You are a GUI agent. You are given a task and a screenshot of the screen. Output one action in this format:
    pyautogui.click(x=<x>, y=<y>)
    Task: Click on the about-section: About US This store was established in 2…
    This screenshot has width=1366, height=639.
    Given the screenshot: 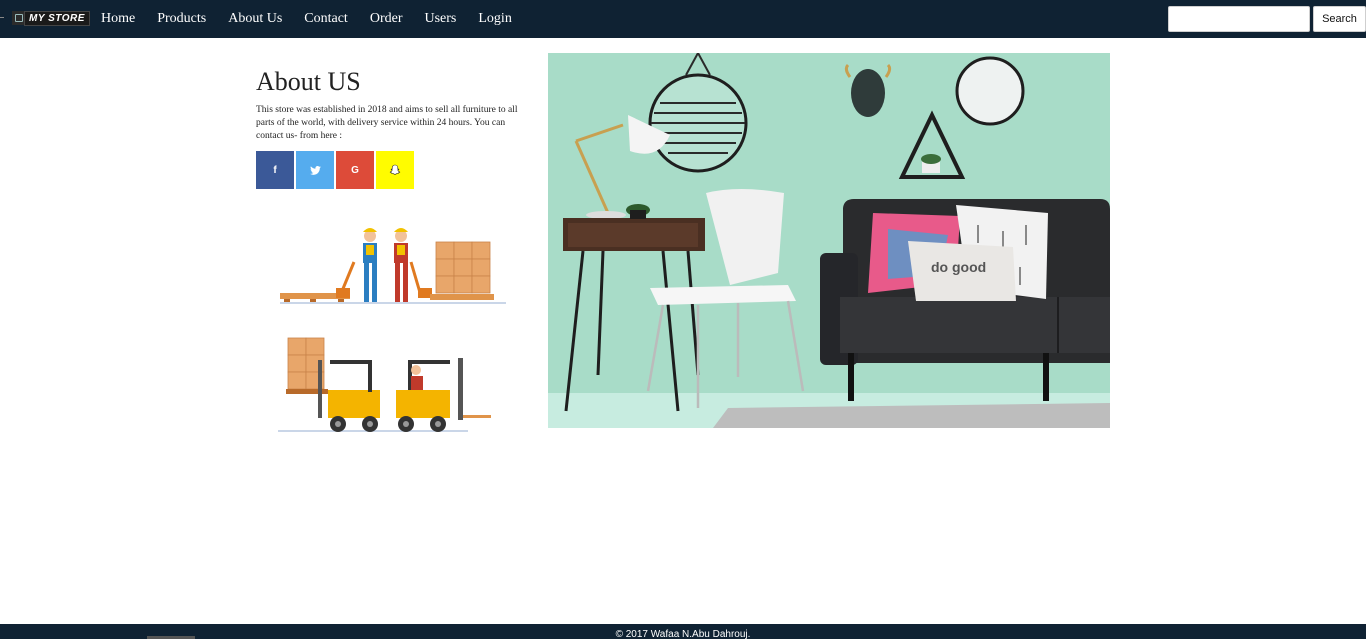 What is the action you would take?
    pyautogui.click(x=396, y=104)
    